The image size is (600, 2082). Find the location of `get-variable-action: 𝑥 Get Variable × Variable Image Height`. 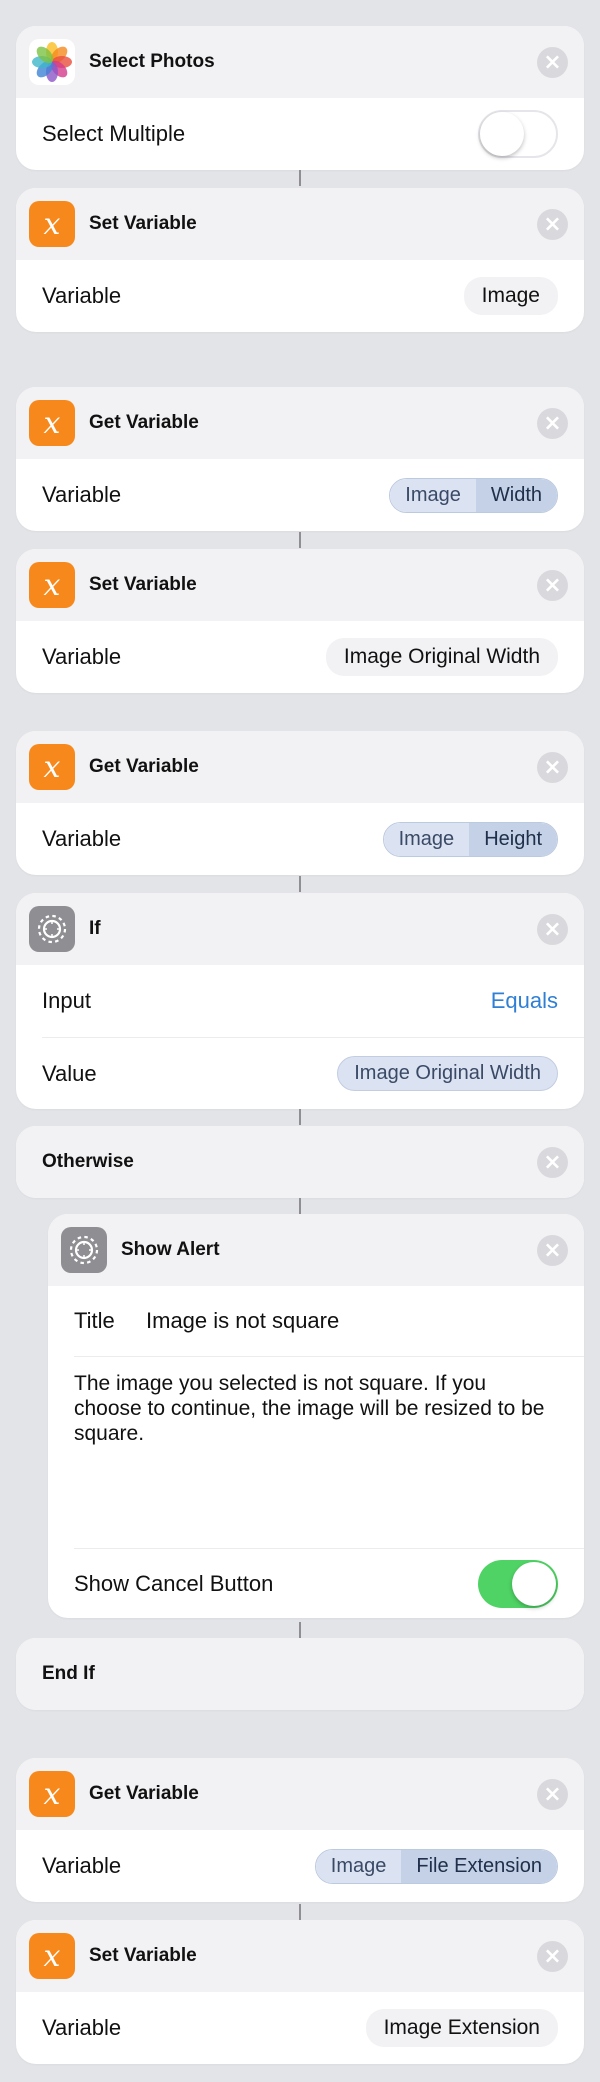

get-variable-action: 𝑥 Get Variable × Variable Image Height is located at coordinates (300, 803).